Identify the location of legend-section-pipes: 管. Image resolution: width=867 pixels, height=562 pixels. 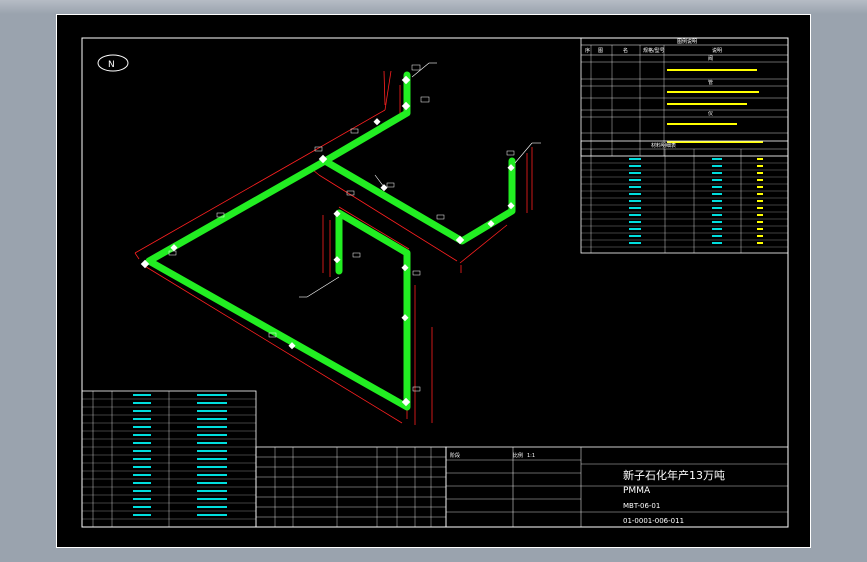
(710, 82).